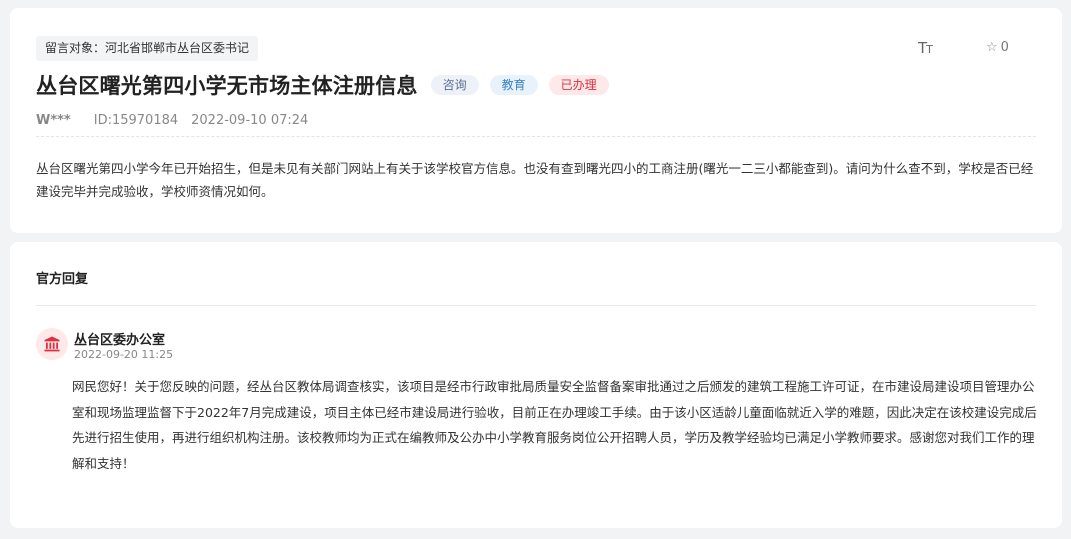 The height and width of the screenshot is (539, 1071). I want to click on replier-name: 丛台区委办公室, so click(120, 340).